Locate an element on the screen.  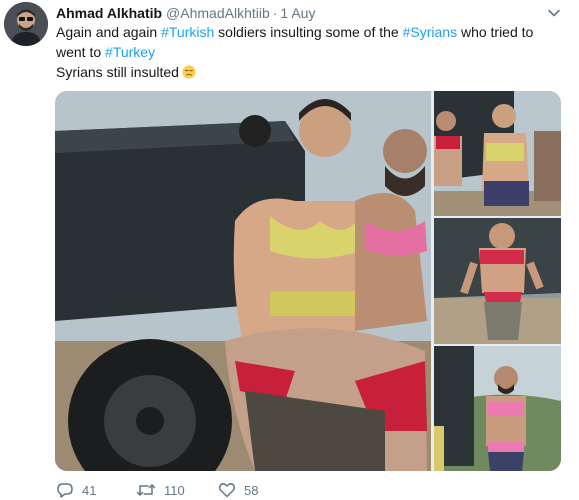
text-segment: soldiers insulting some of the is located at coordinates (308, 32).